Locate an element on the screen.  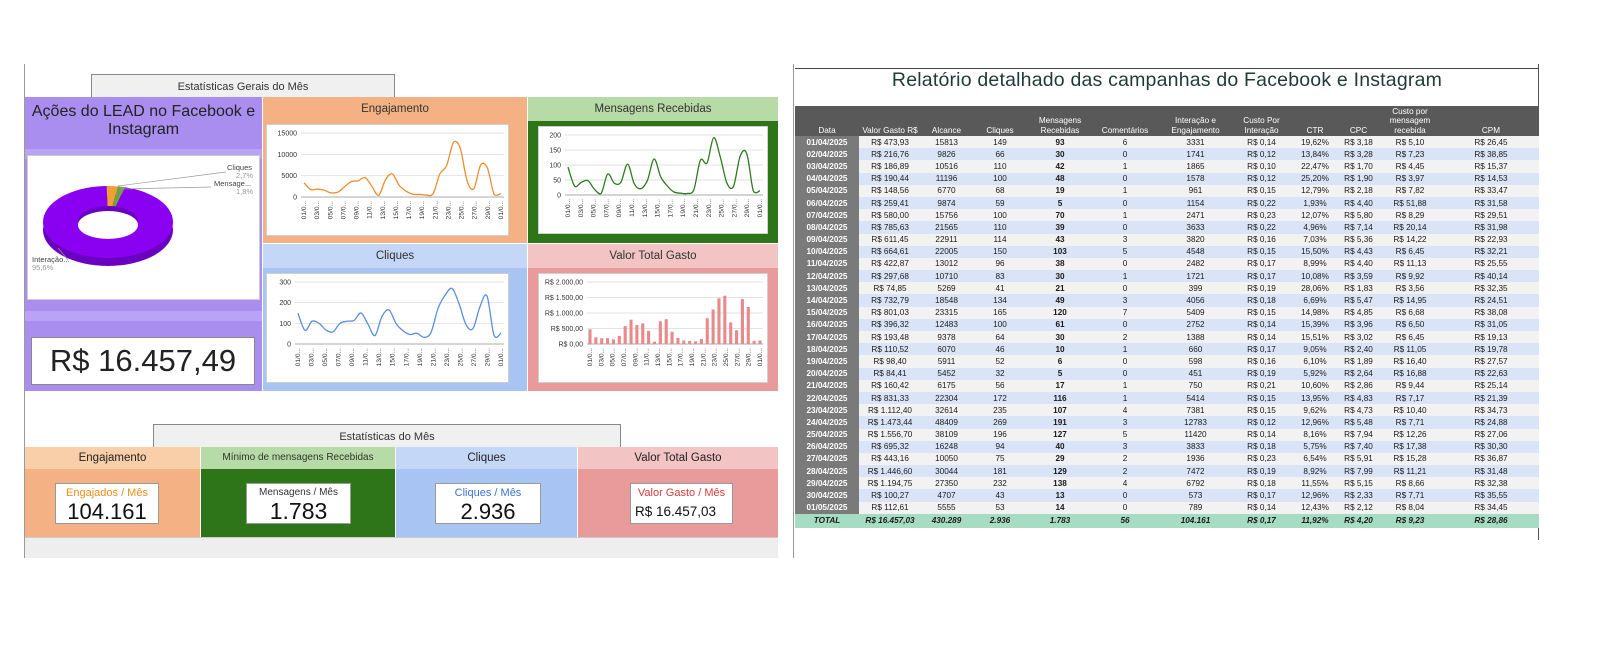
table-cell: R$ 7,23 is located at coordinates (1410, 154).